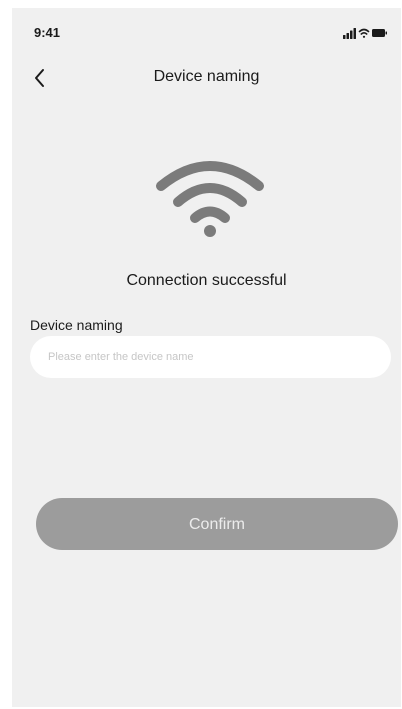 This screenshot has height=709, width=402. What do you see at coordinates (217, 524) in the screenshot?
I see `confirm-button: Confirm` at bounding box center [217, 524].